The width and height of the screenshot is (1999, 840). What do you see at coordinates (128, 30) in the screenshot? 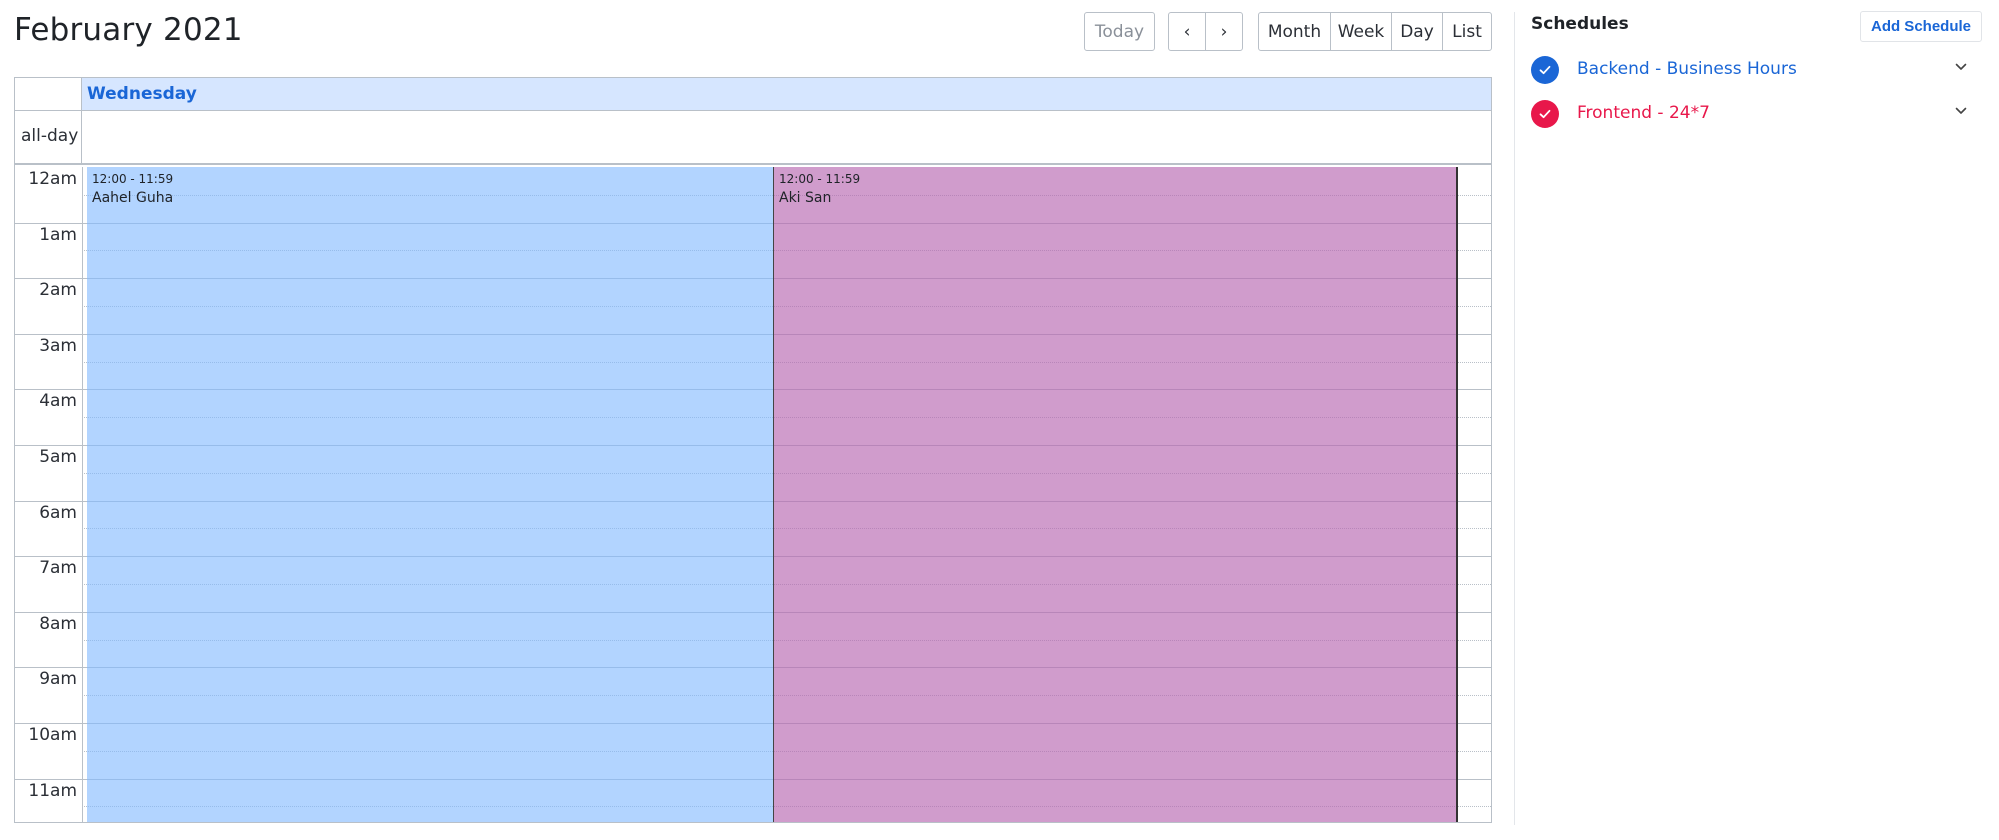
I see `page-title: February 2021` at bounding box center [128, 30].